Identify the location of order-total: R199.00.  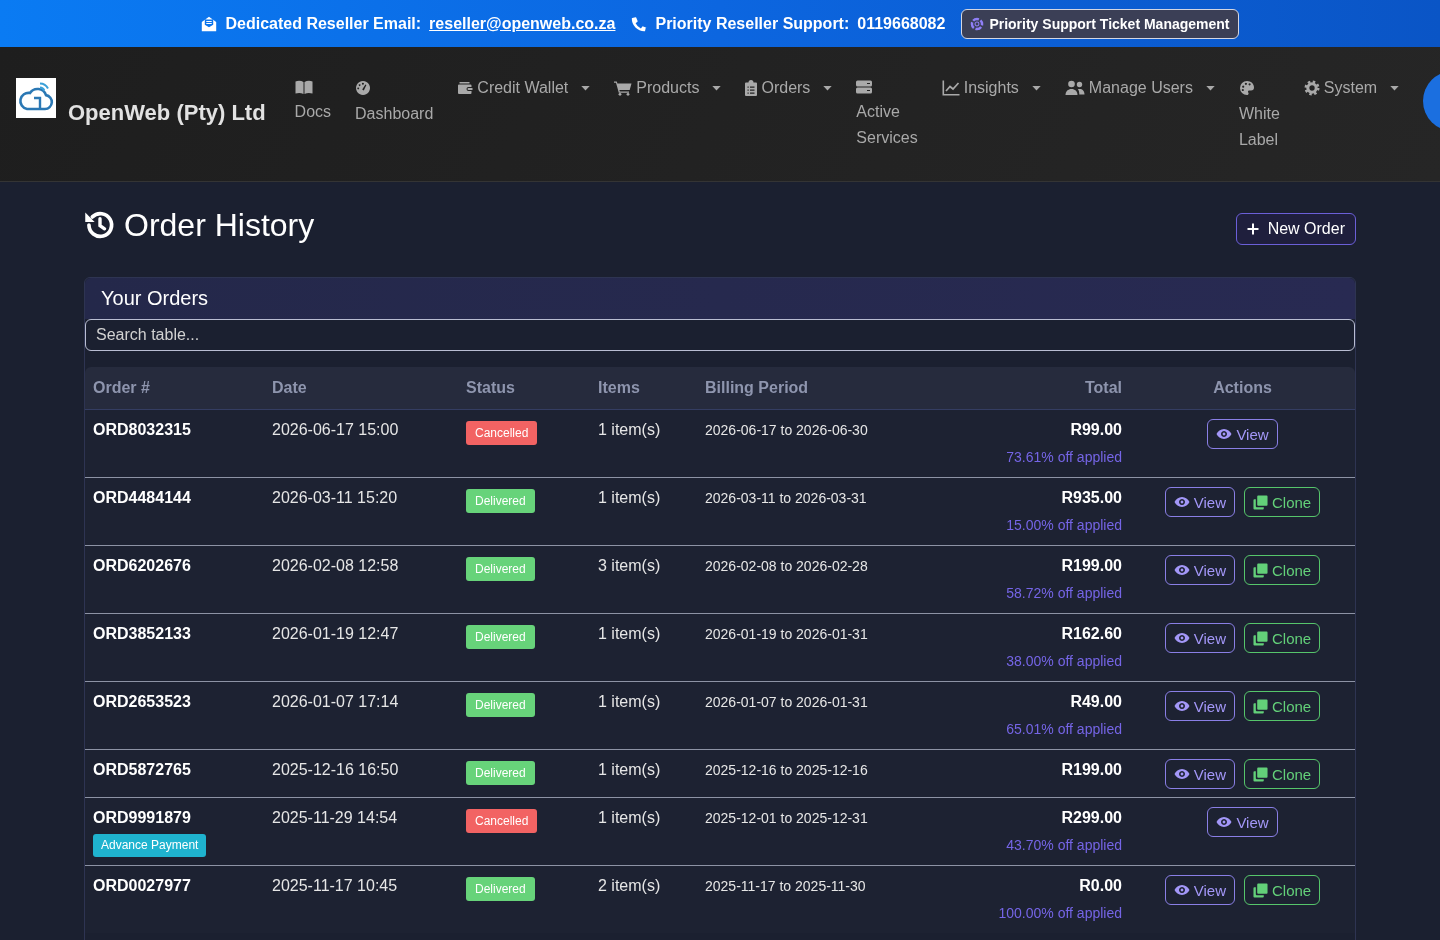
(1091, 566).